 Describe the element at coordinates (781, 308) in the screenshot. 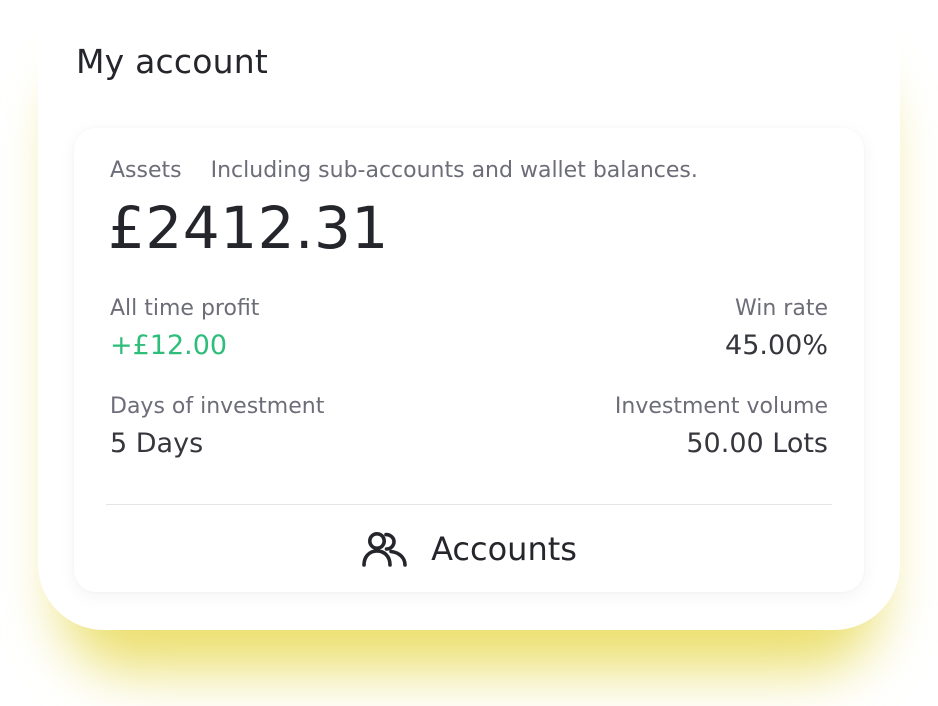

I see `win-rate-label: Win rate` at that location.